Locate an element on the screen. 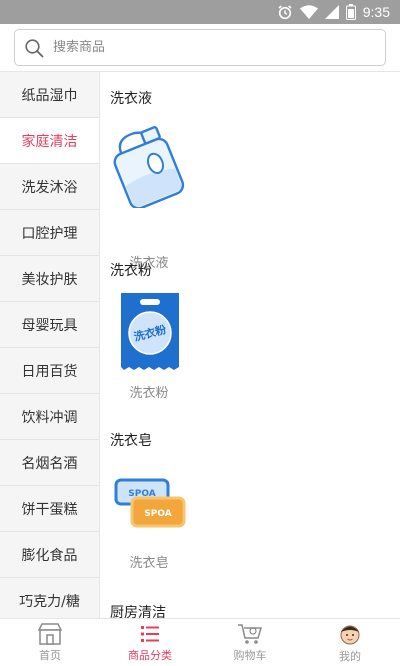 Image resolution: width=400 pixels, height=666 pixels. wifi-icon is located at coordinates (308, 12).